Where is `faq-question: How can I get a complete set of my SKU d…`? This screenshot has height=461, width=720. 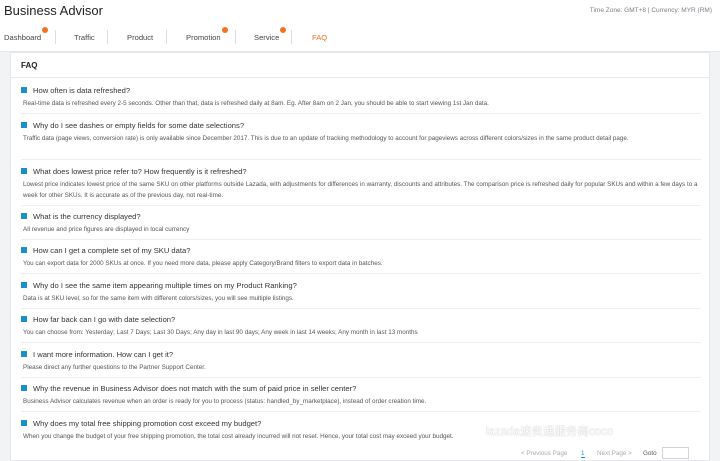 faq-question: How can I get a complete set of my SKU d… is located at coordinates (362, 250).